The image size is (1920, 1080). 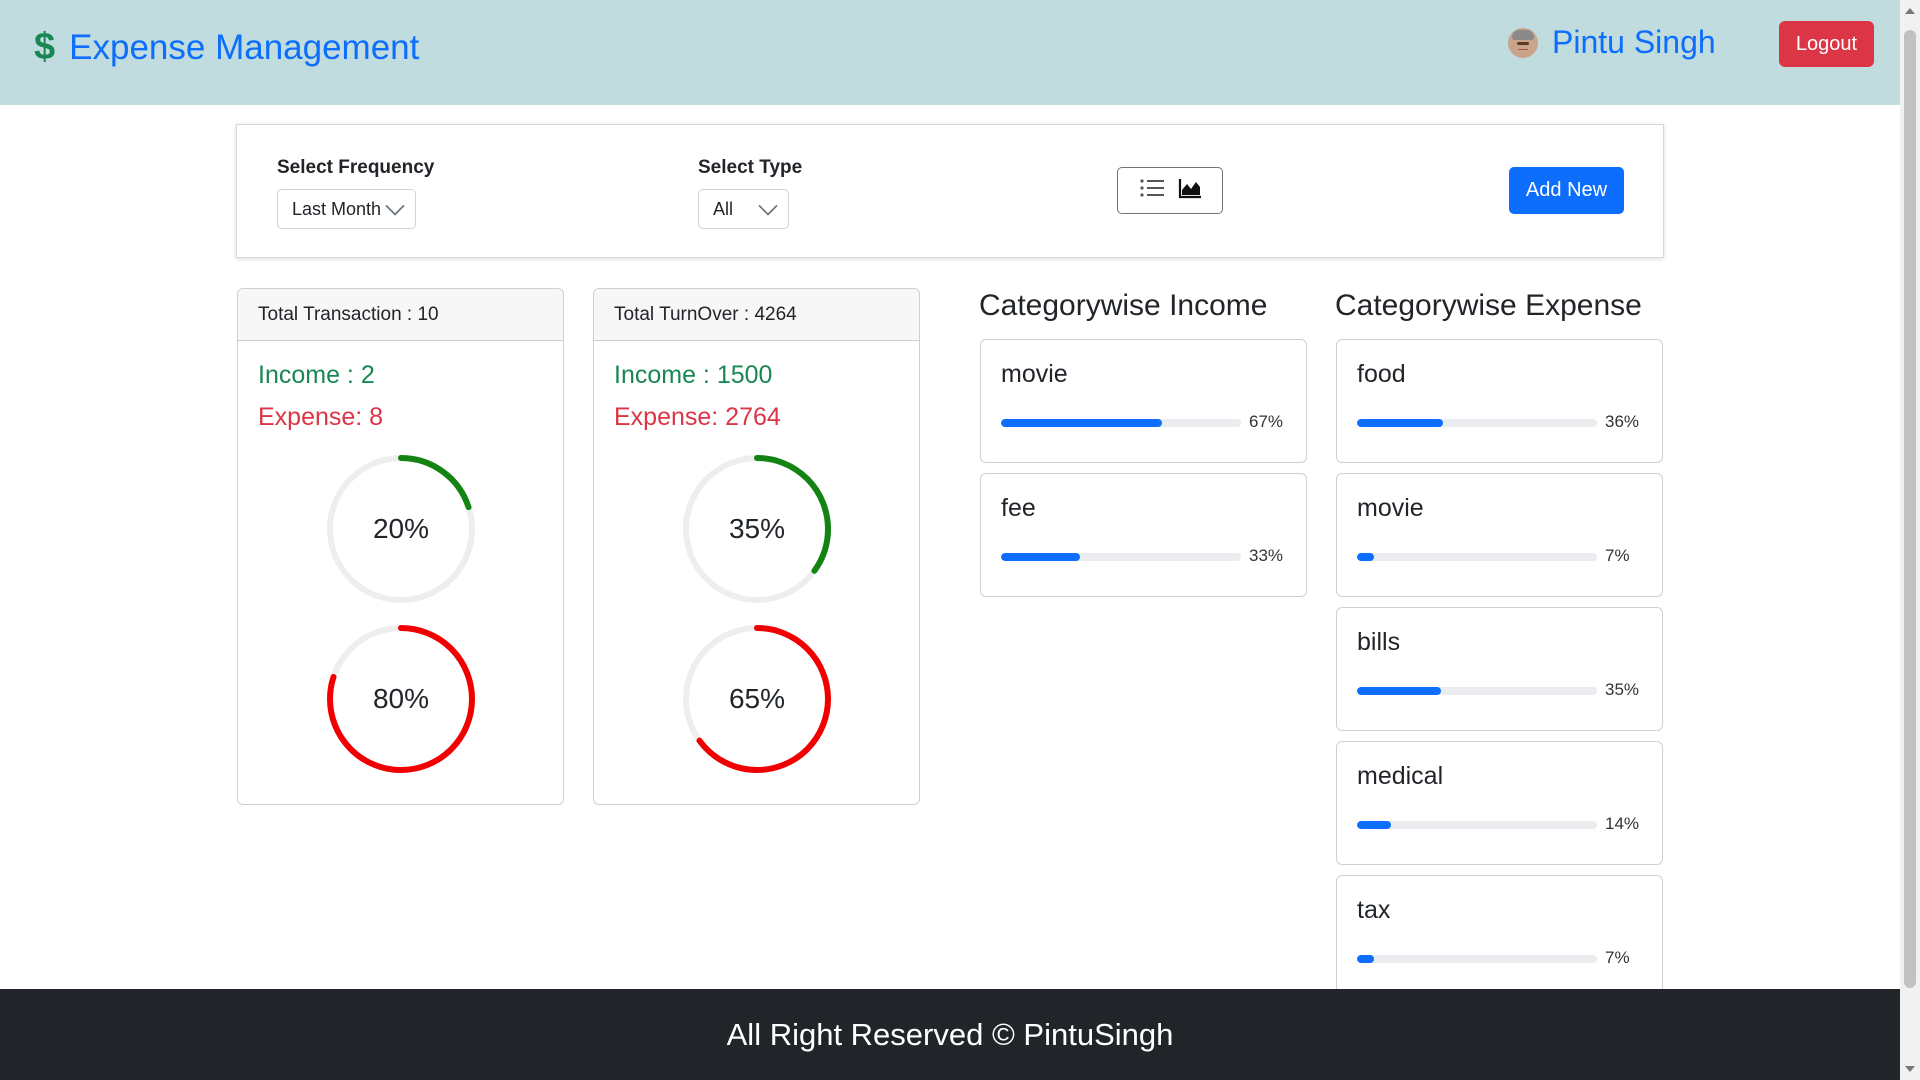 What do you see at coordinates (400, 315) in the screenshot?
I see `transaction-total: Total Transaction : 10` at bounding box center [400, 315].